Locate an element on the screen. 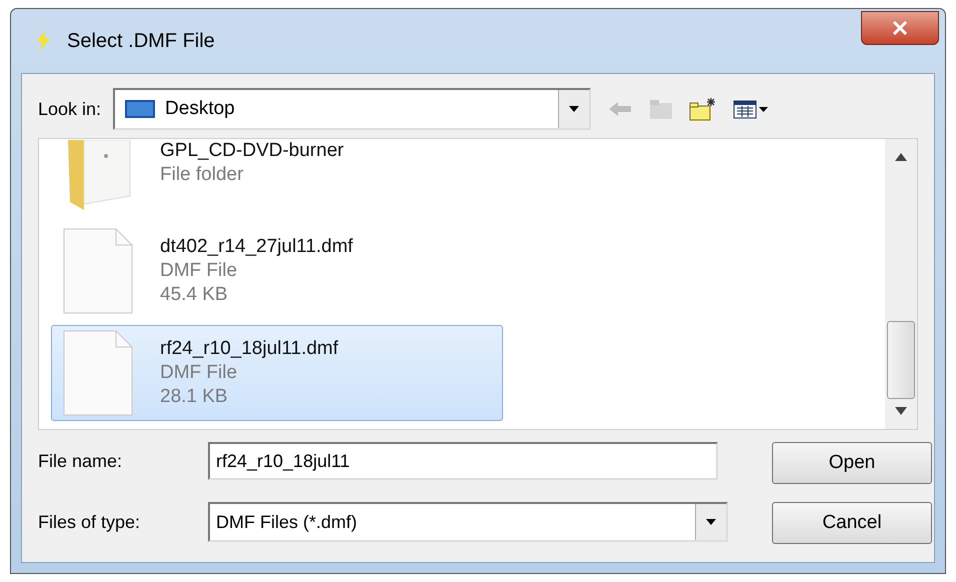 Image resolution: width=956 pixels, height=582 pixels. file-name-label: File name: is located at coordinates (81, 461).